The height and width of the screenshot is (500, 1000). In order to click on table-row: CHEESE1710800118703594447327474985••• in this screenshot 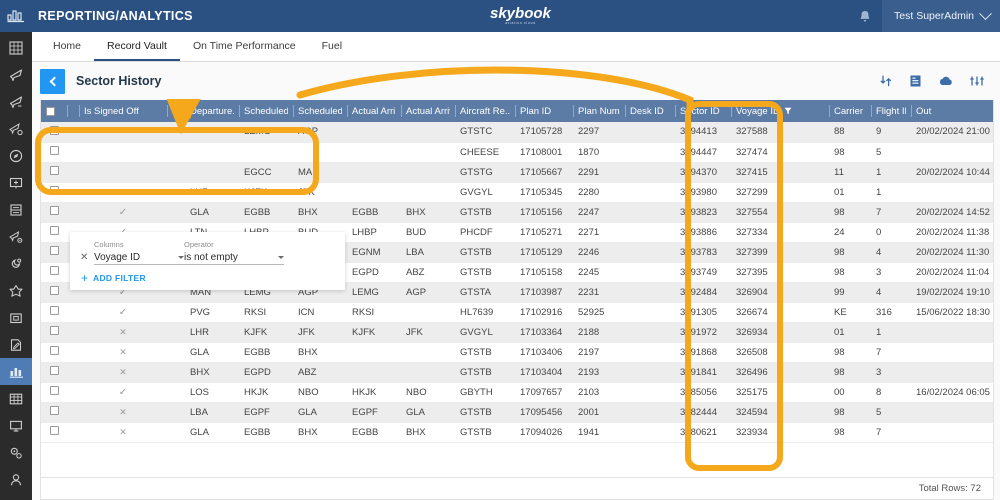, I will do `click(517, 152)`.